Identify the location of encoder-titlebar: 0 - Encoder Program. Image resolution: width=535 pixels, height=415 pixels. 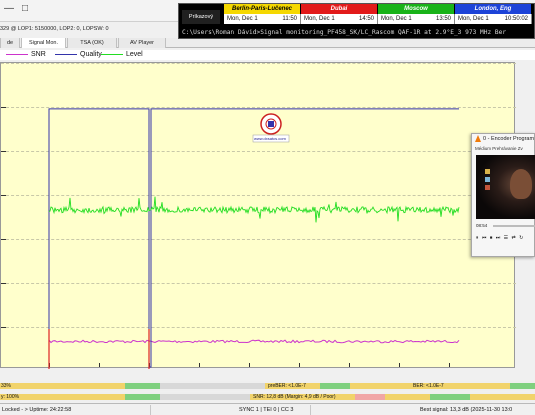
(503, 139).